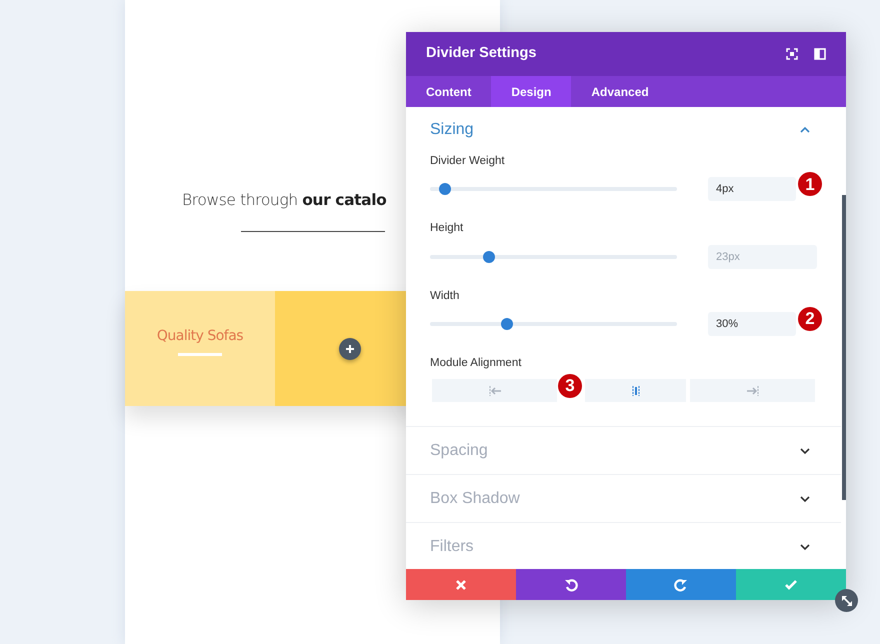 The image size is (880, 644). Describe the element at coordinates (284, 200) in the screenshot. I see `heading: Browse through our catalo` at that location.